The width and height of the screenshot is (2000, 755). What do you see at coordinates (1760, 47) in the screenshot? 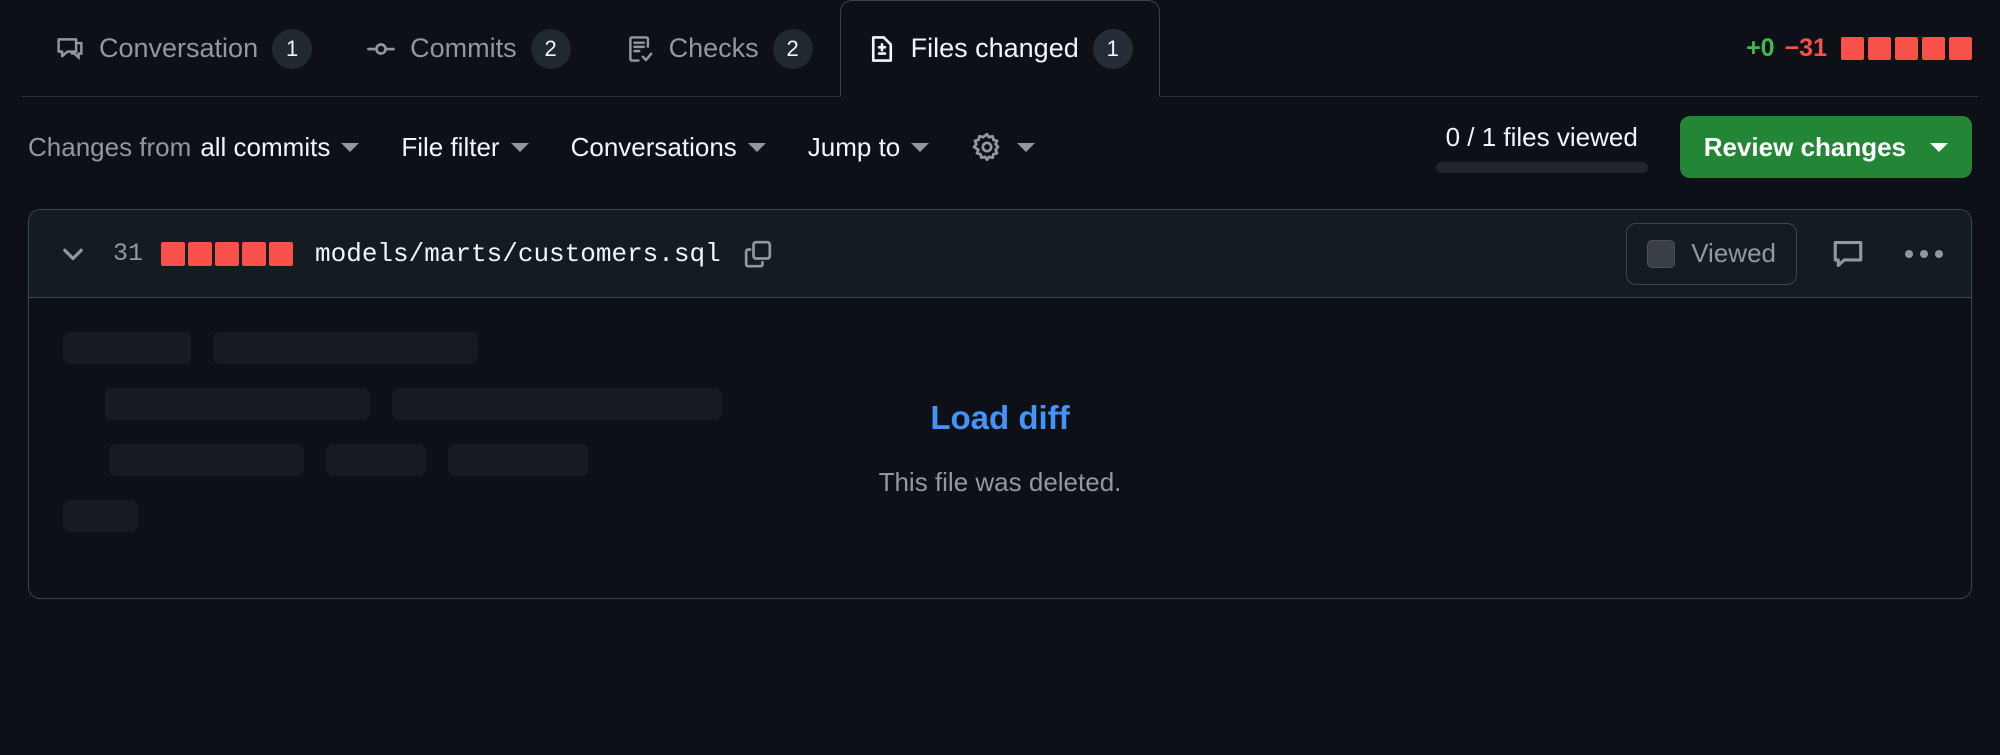
I see `diff-additions-count: +0` at bounding box center [1760, 47].